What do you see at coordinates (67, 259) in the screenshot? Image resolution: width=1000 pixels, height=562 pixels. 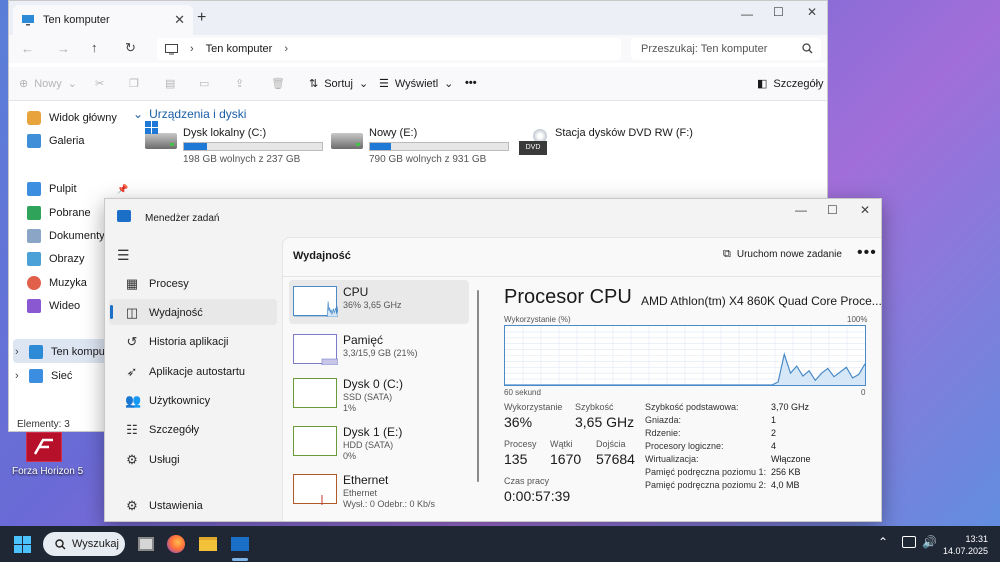 I see `nav-label: Obrazy` at bounding box center [67, 259].